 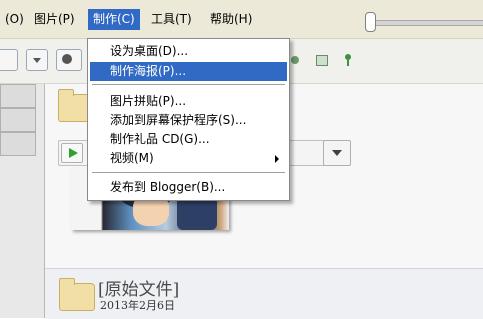 What do you see at coordinates (370, 22) in the screenshot?
I see `zoom-slider-thumb` at bounding box center [370, 22].